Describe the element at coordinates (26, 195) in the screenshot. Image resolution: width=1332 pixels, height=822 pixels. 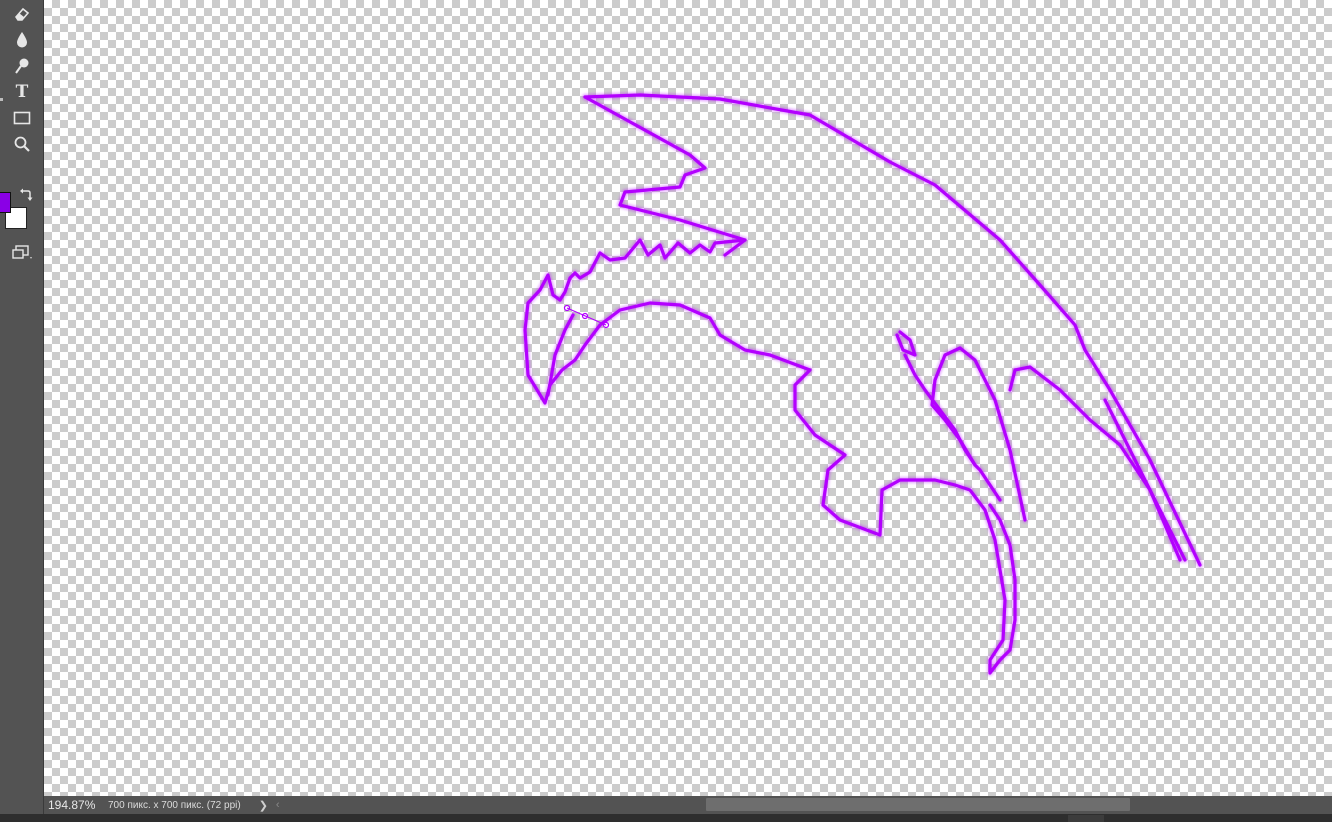
I see `swap-colors-icon` at that location.